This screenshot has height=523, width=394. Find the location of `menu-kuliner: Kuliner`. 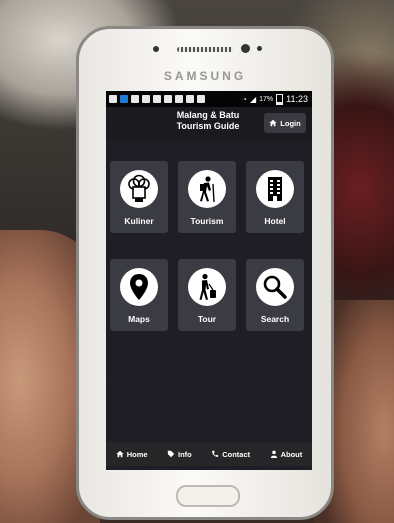

menu-kuliner: Kuliner is located at coordinates (139, 197).